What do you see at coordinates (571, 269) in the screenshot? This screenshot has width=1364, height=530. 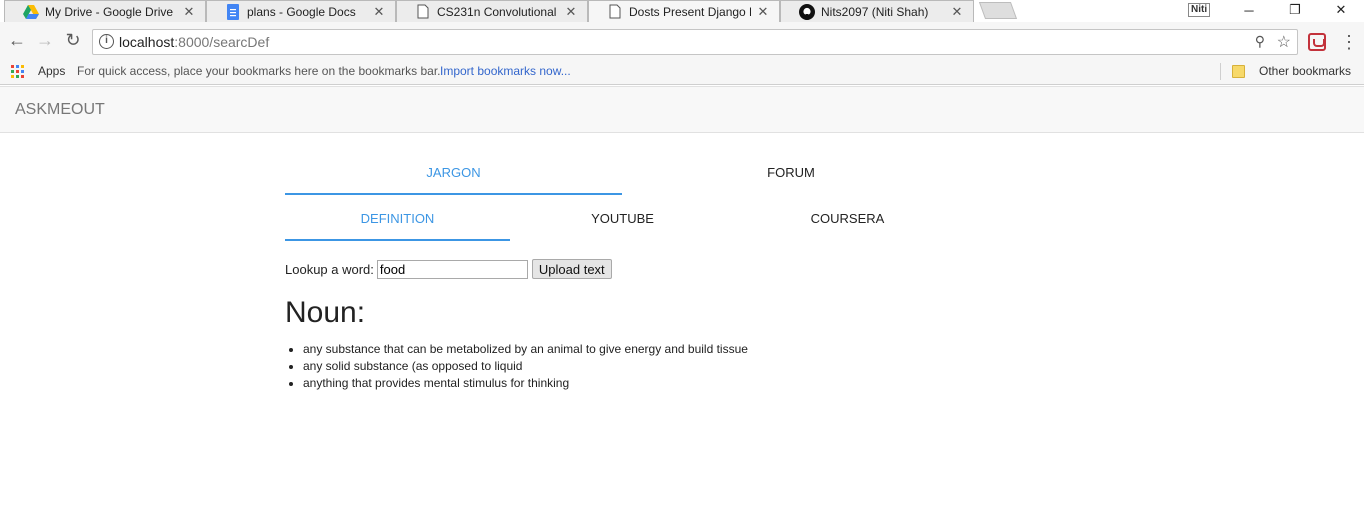 I see `upload-text-button: Upload text` at bounding box center [571, 269].